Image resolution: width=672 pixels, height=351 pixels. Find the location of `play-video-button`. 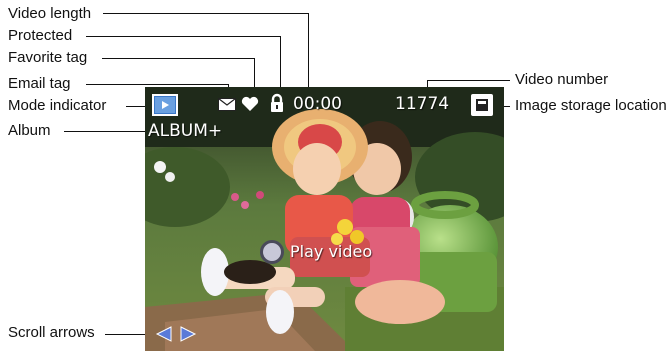

play-video-button is located at coordinates (272, 252).